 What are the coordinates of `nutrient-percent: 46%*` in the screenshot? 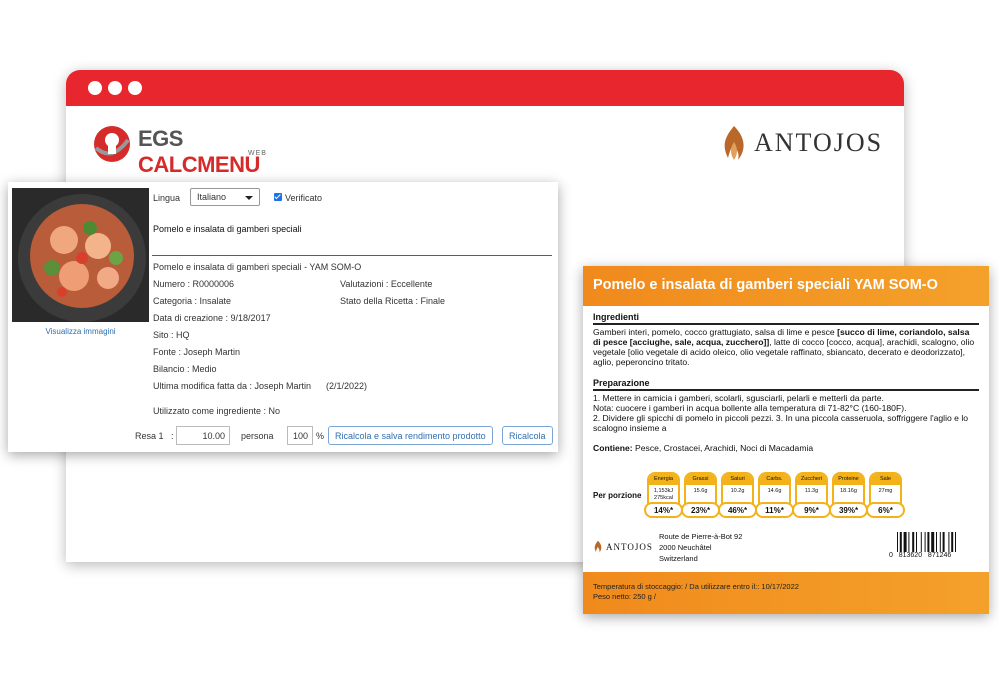 It's located at (737, 510).